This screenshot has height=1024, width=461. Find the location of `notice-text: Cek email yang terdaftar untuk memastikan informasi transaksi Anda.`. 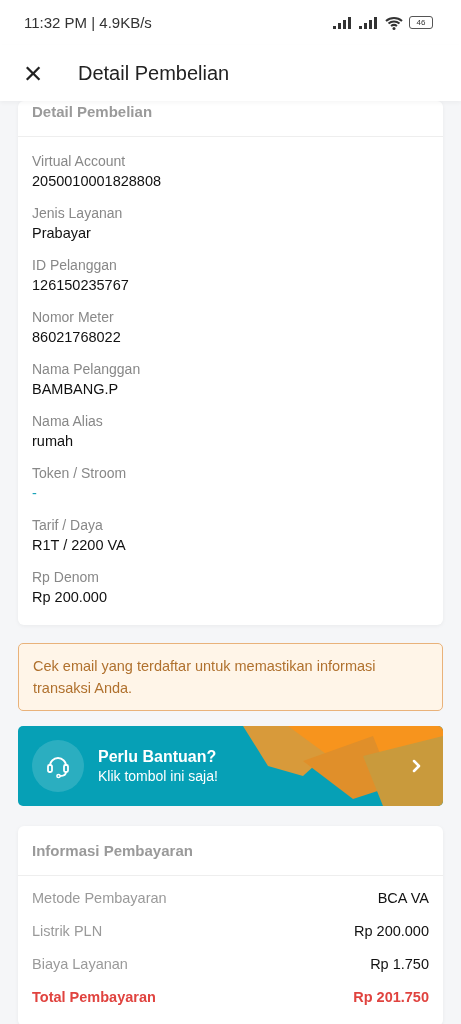

notice-text: Cek email yang terdaftar untuk memastikan informasi transaksi Anda. is located at coordinates (205, 677).